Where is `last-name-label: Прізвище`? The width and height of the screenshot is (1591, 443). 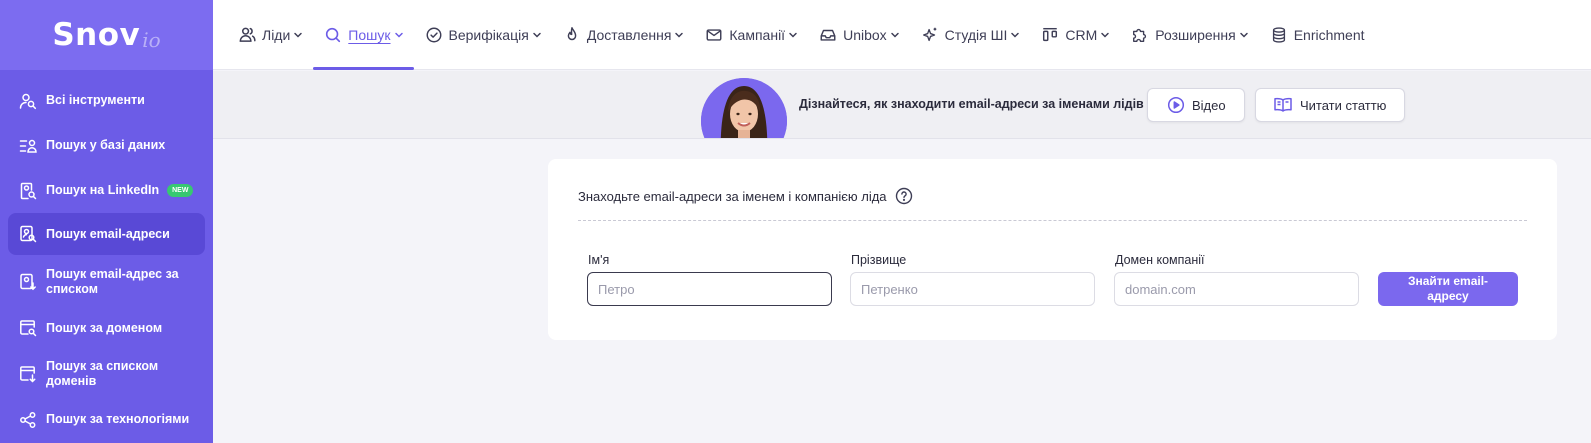 last-name-label: Прізвище is located at coordinates (879, 260).